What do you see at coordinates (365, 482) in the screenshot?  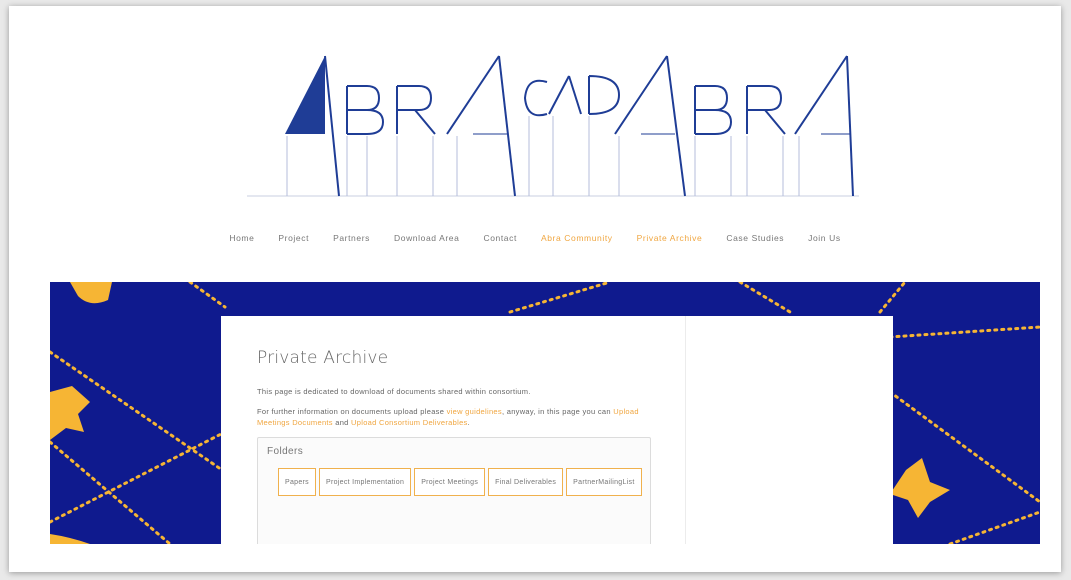 I see `folder-project-implementation: Project Implementation` at bounding box center [365, 482].